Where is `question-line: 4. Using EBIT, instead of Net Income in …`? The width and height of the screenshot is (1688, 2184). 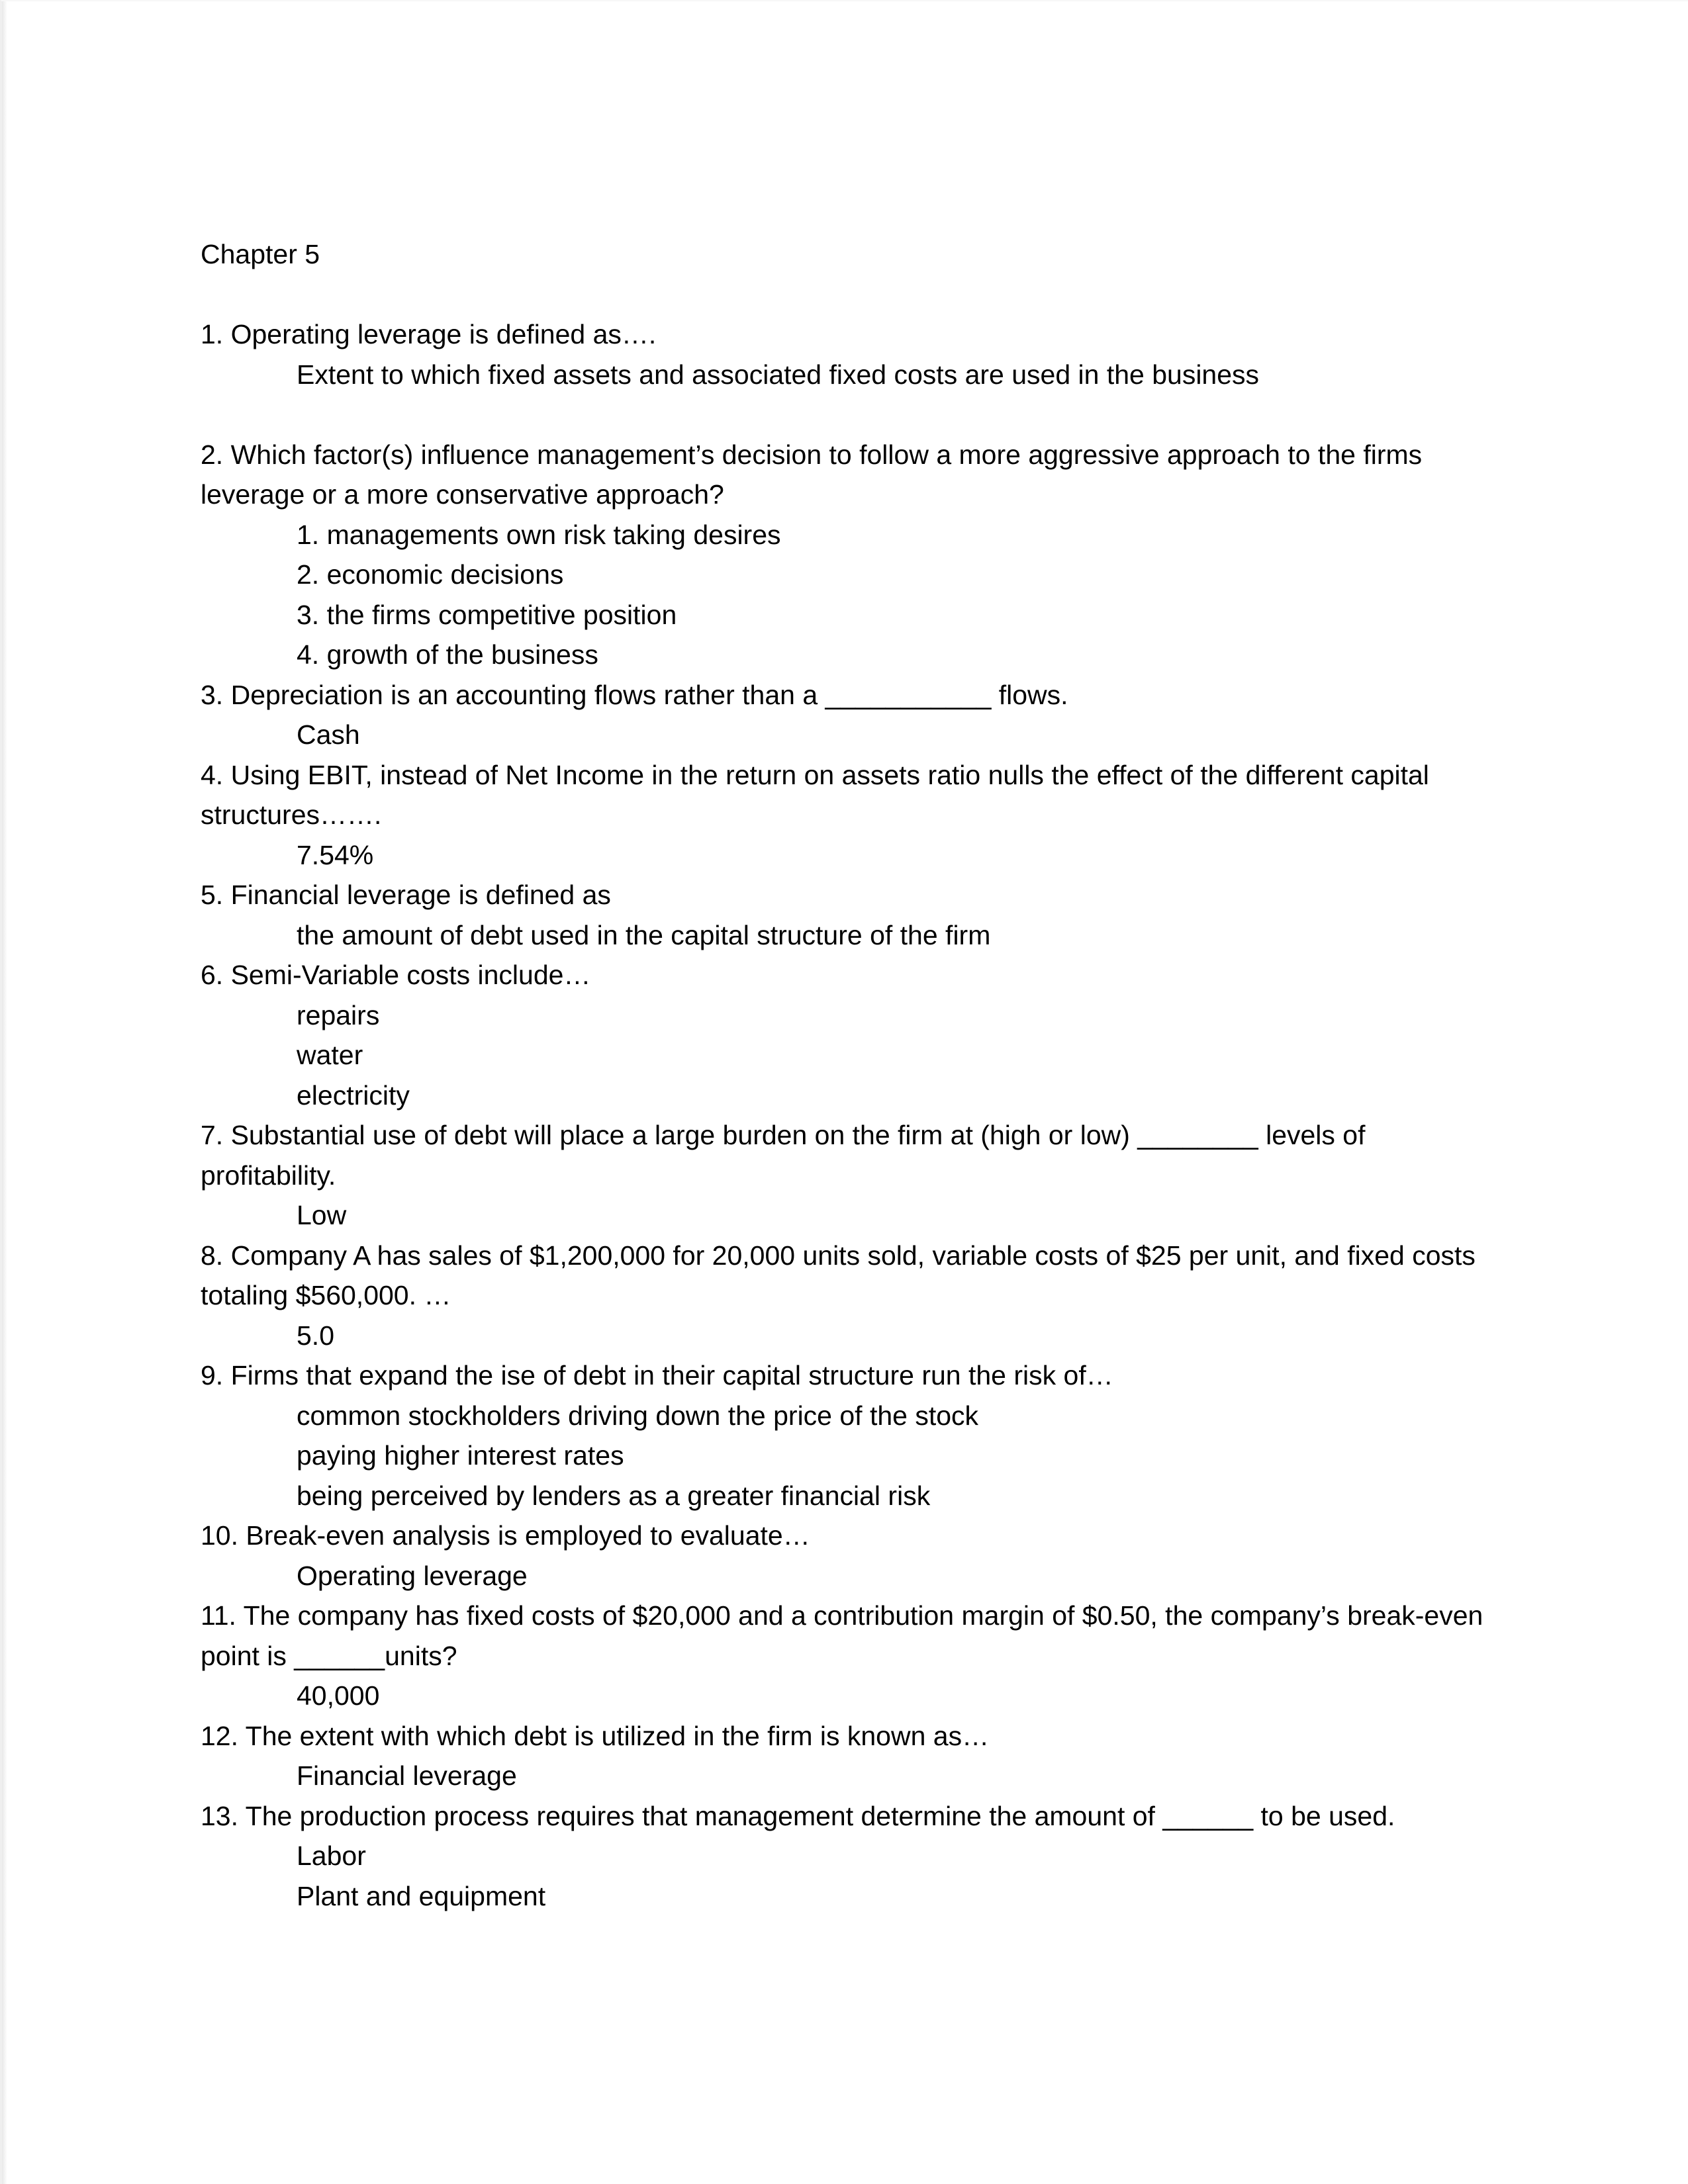
question-line: 4. Using EBIT, instead of Net Income in … is located at coordinates (819, 795).